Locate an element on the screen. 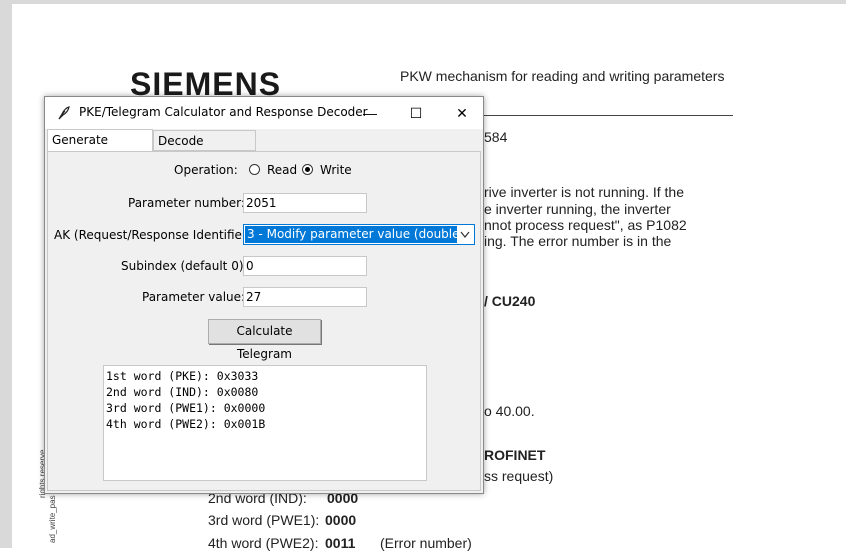 Image resolution: width=846 pixels, height=551 pixels. write-radio-label: Write is located at coordinates (336, 170).